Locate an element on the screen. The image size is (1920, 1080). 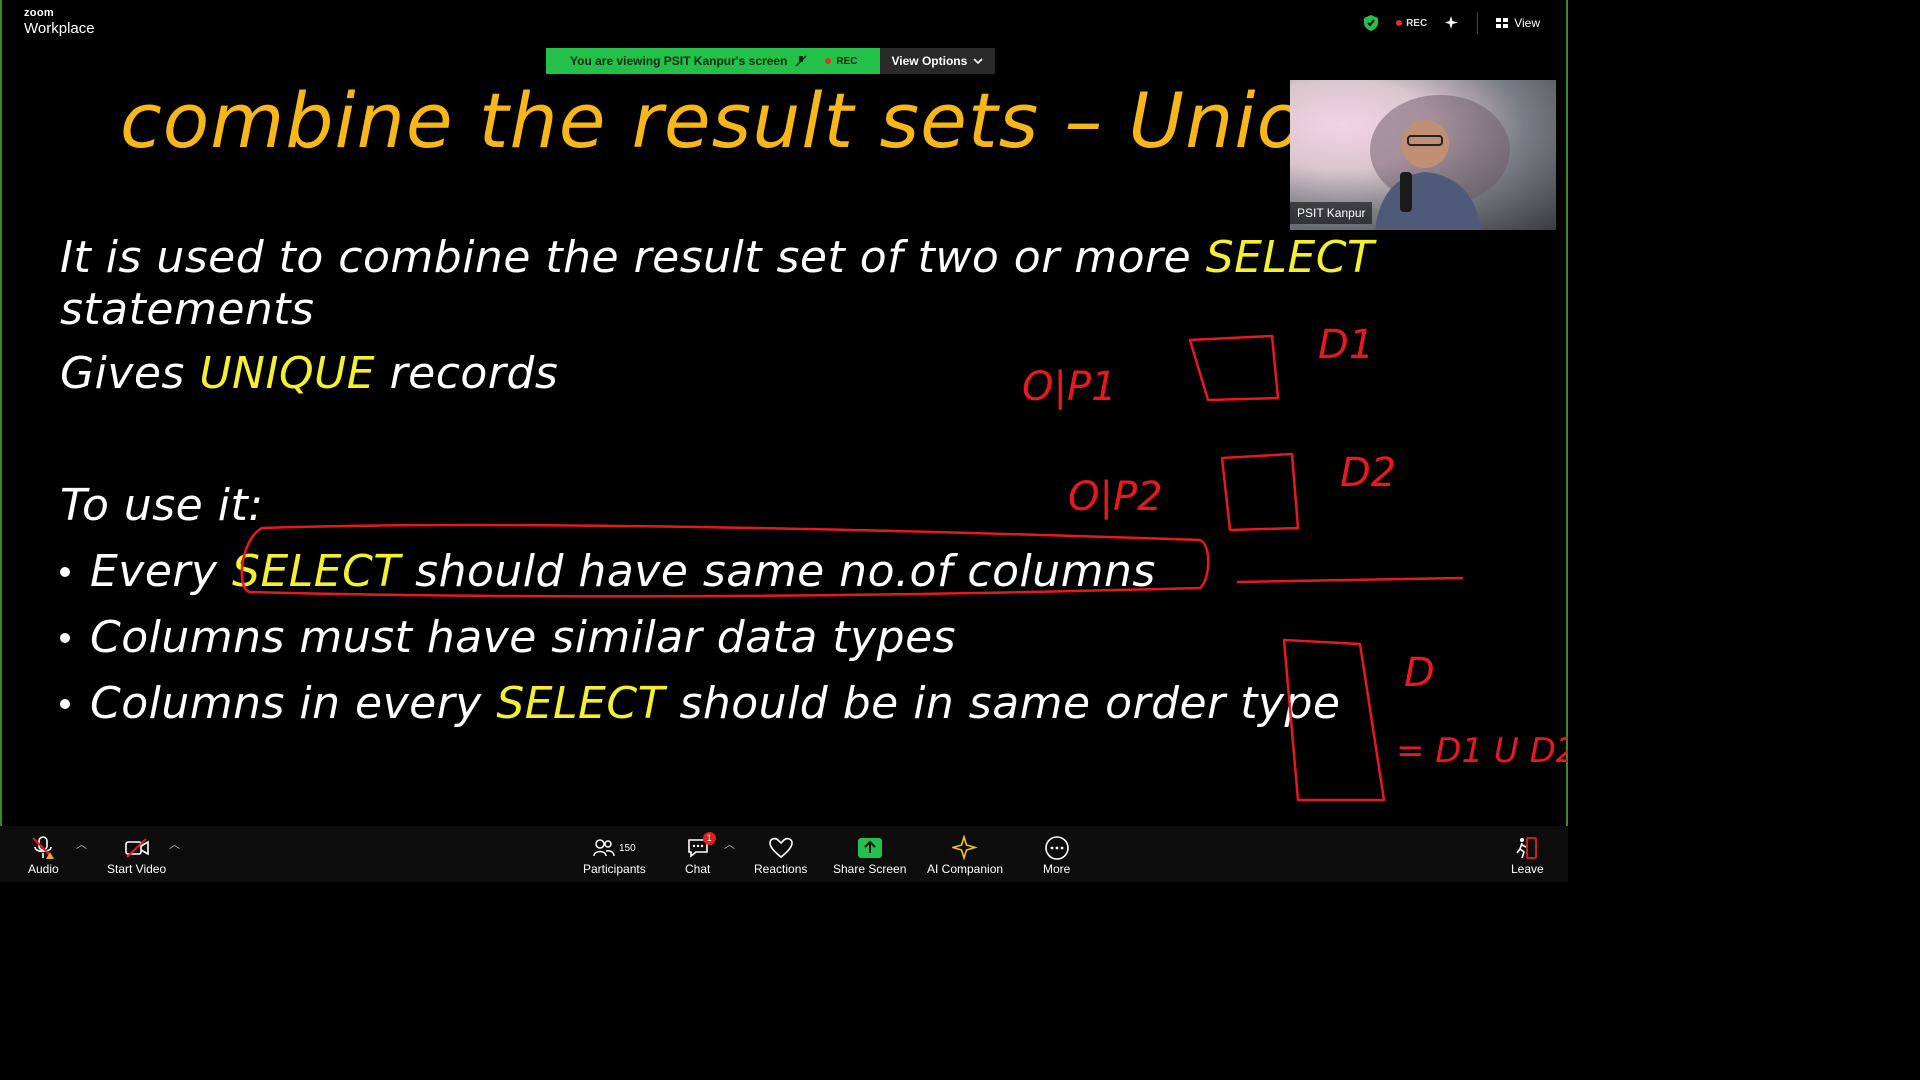
rec-dot-icon is located at coordinates (1399, 23).